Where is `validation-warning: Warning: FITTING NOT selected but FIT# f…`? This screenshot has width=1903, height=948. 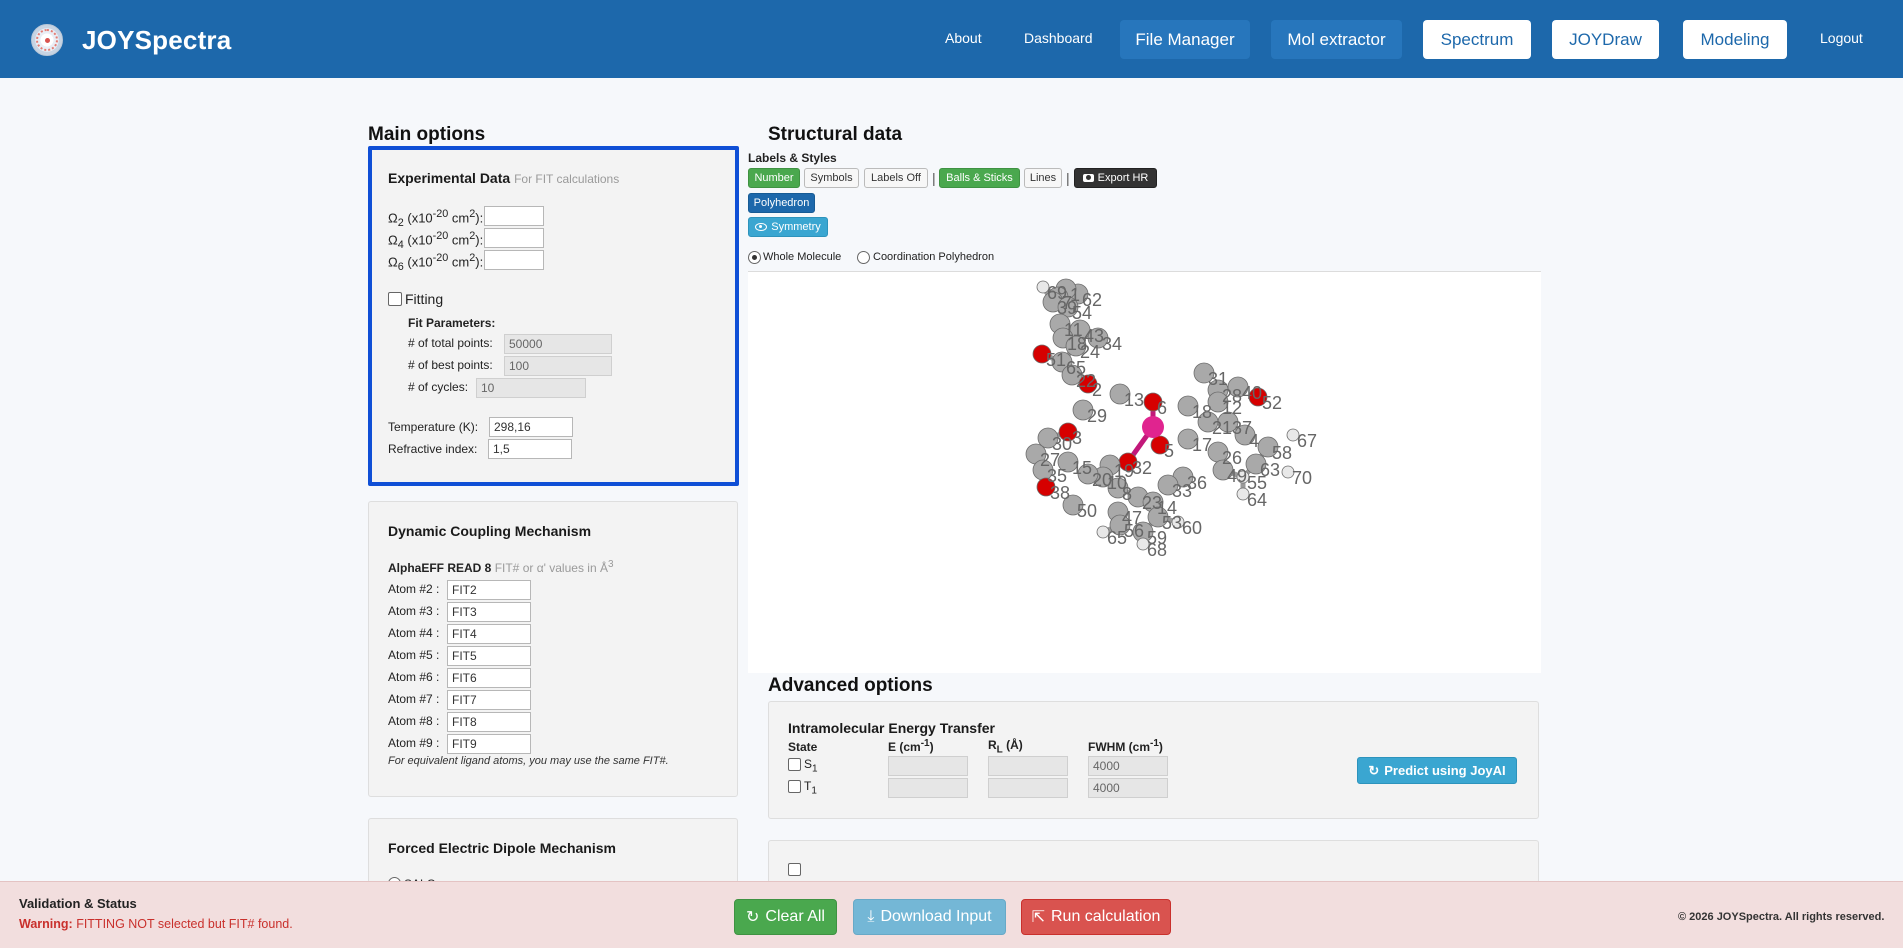
validation-warning: Warning: FITTING NOT selected but FIT# f… is located at coordinates (156, 924).